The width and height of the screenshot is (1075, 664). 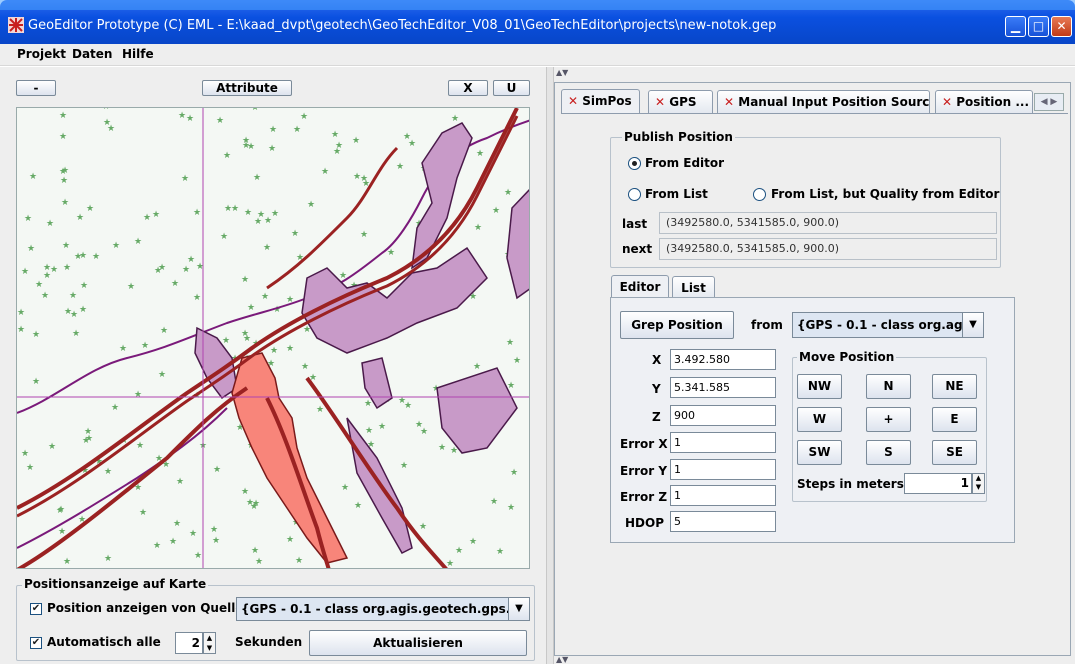 What do you see at coordinates (657, 360) in the screenshot?
I see `x-field-label: X` at bounding box center [657, 360].